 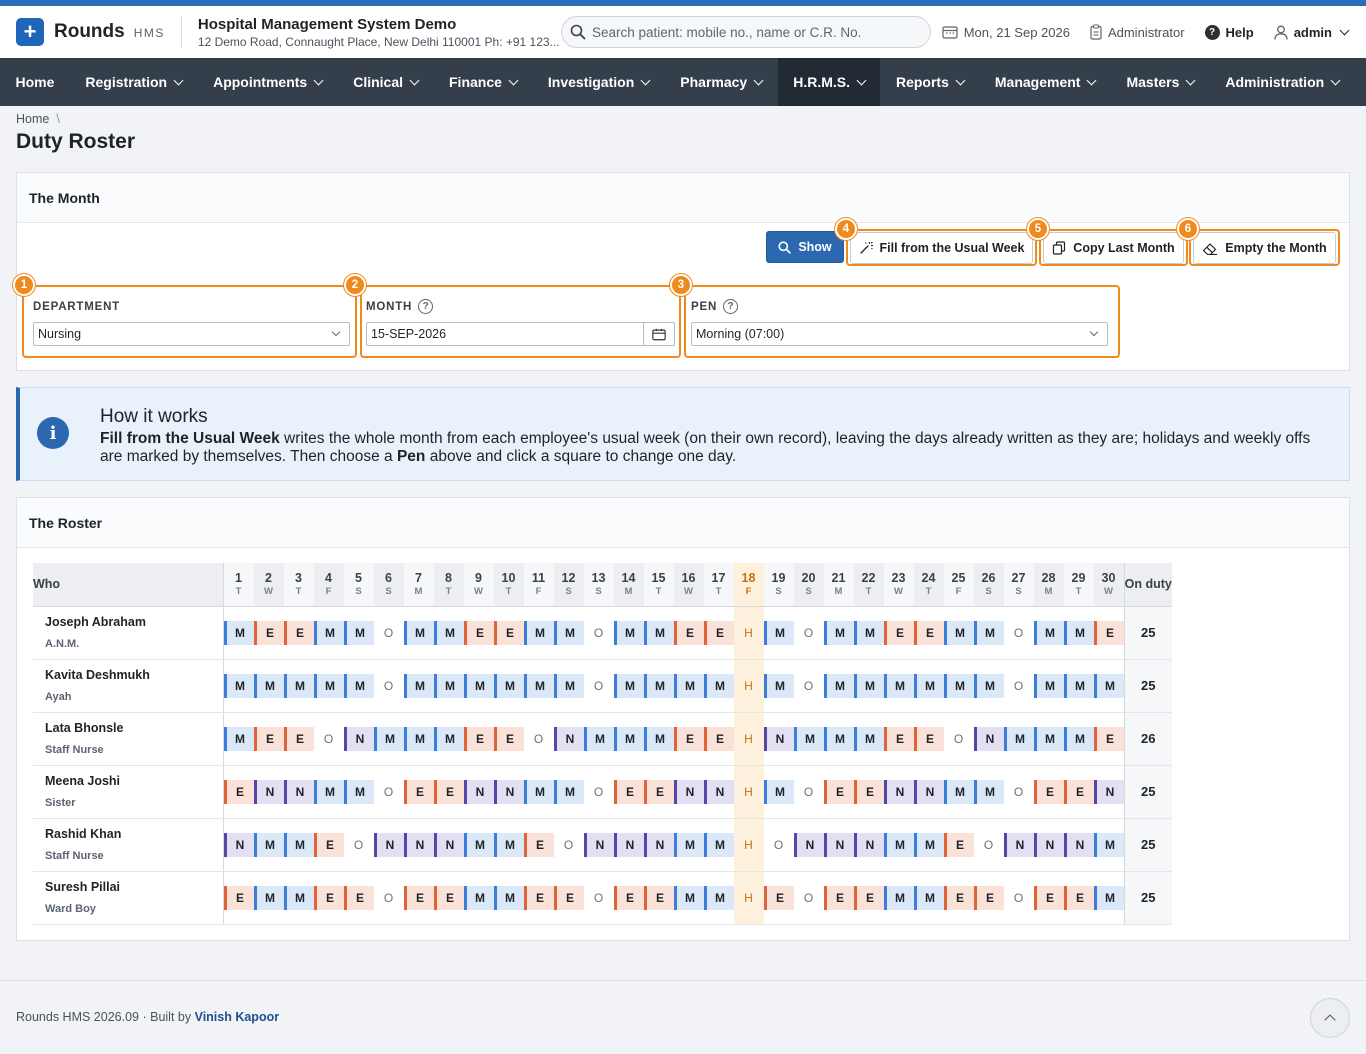 I want to click on empty-month-button: Empty the Month, so click(x=1264, y=248).